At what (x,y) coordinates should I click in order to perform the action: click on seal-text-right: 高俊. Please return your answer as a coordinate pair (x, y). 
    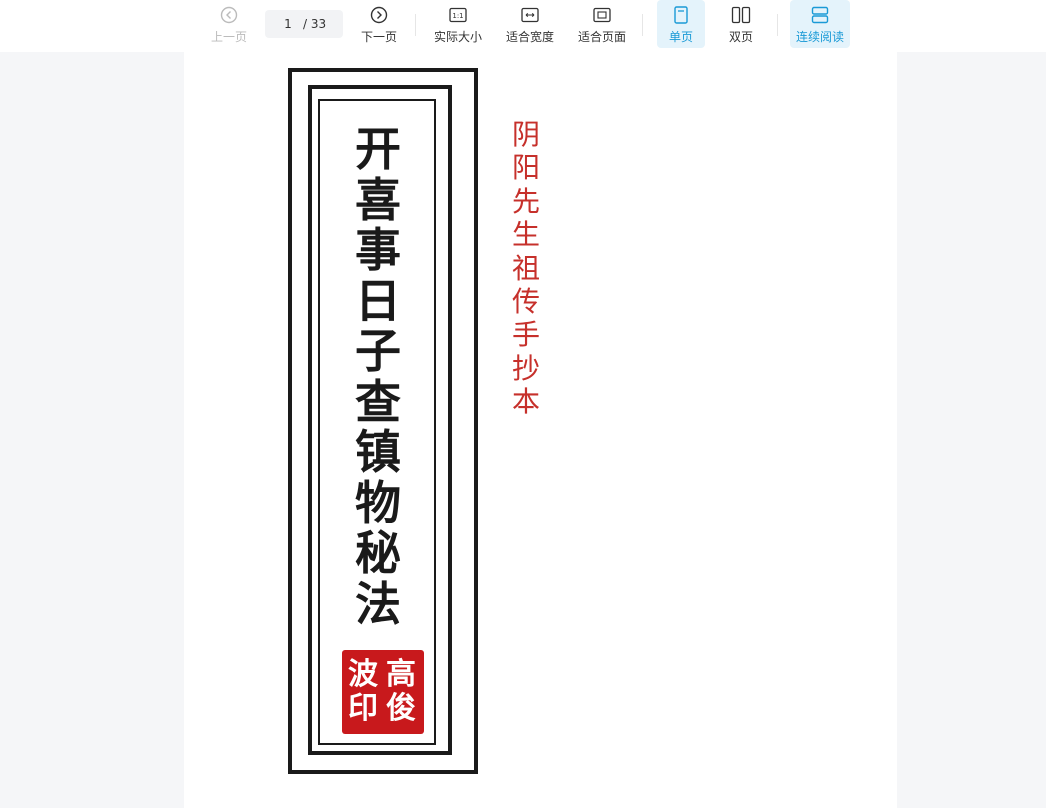
    Looking at the image, I should click on (401, 691).